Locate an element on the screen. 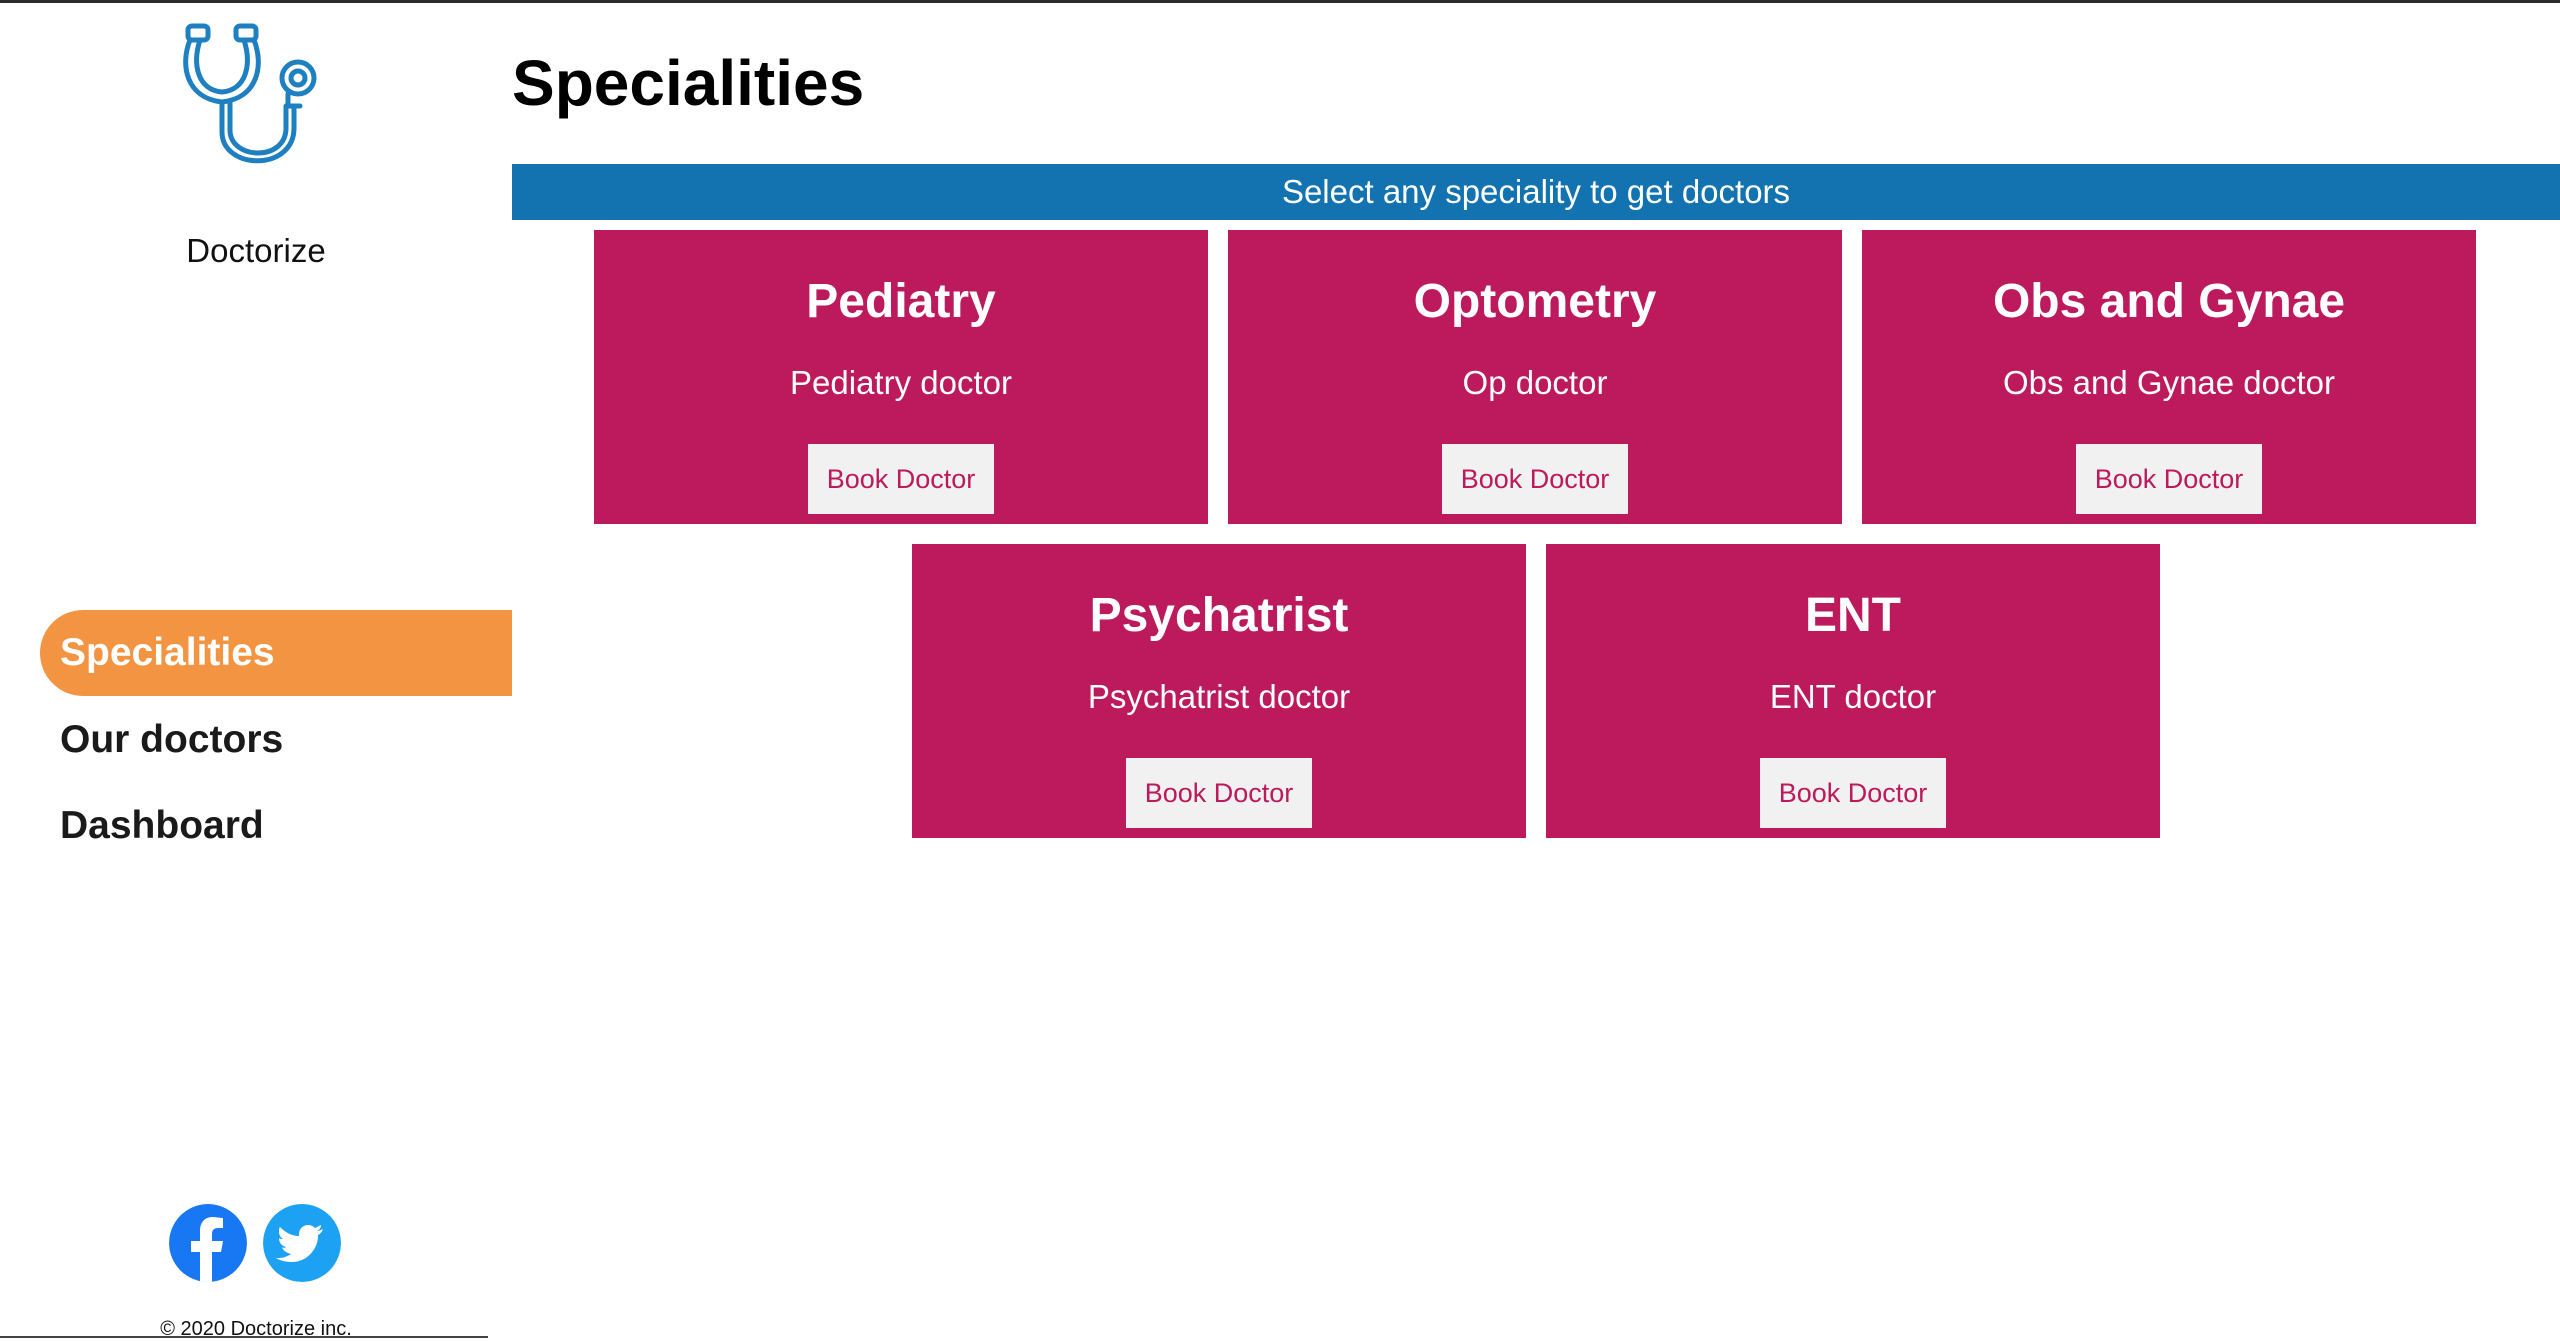 The width and height of the screenshot is (2560, 1341). card-title: Optometry is located at coordinates (1535, 301).